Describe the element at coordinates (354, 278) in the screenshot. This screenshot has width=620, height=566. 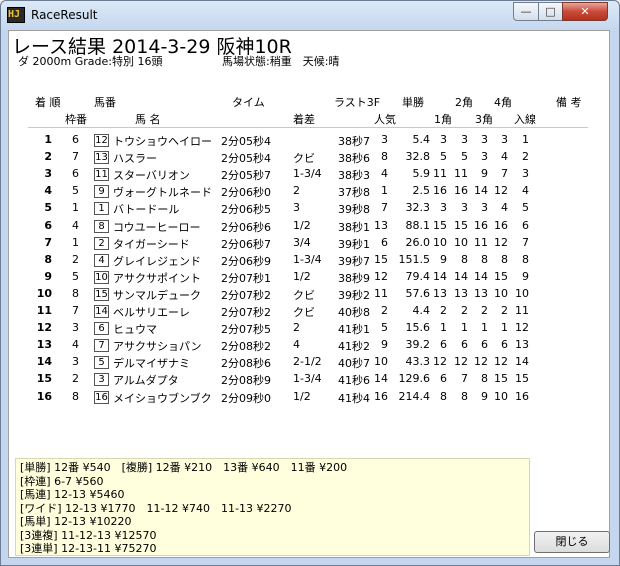
I see `cell-last3f: 38秒9` at that location.